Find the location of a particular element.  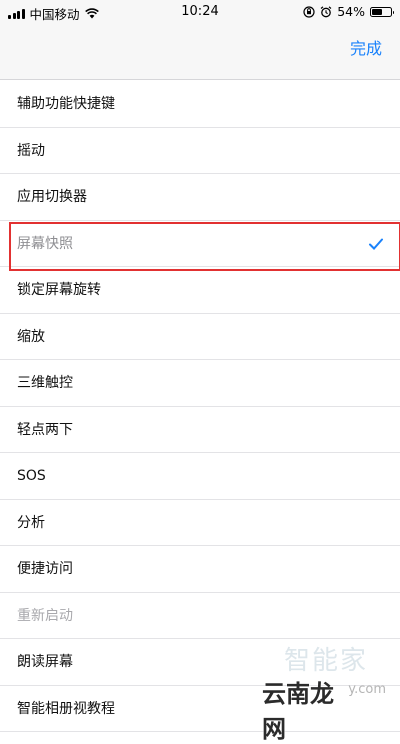

section-gap is located at coordinates (200, 73).